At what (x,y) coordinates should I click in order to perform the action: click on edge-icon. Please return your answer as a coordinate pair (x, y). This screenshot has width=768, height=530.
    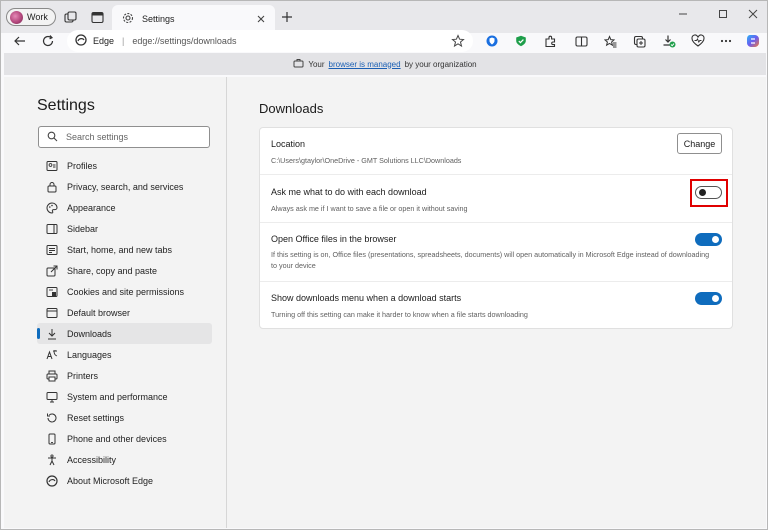
    Looking at the image, I should click on (52, 480).